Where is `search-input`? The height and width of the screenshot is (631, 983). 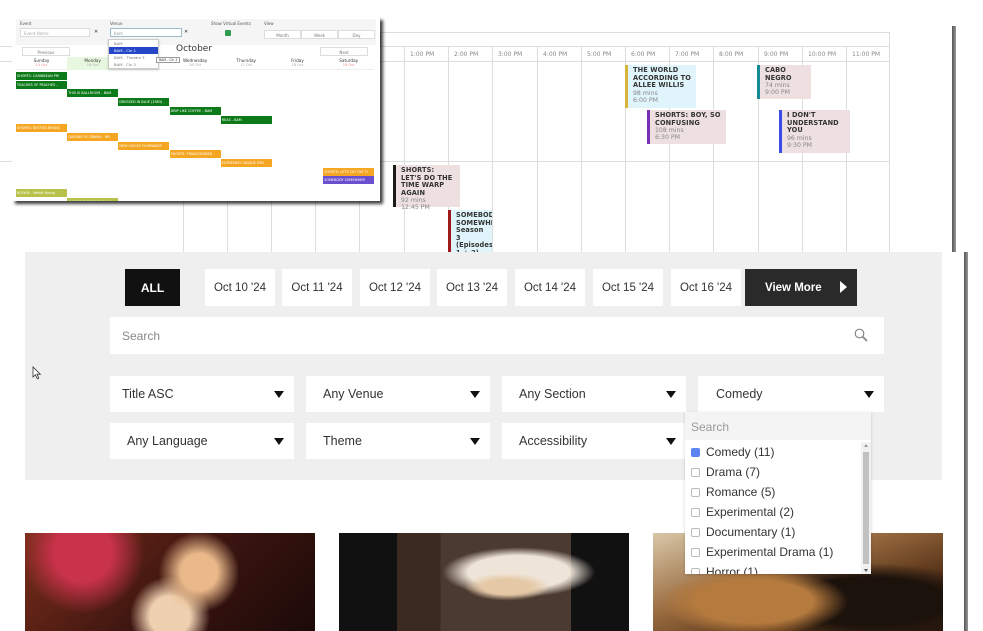
search-input is located at coordinates (460, 335).